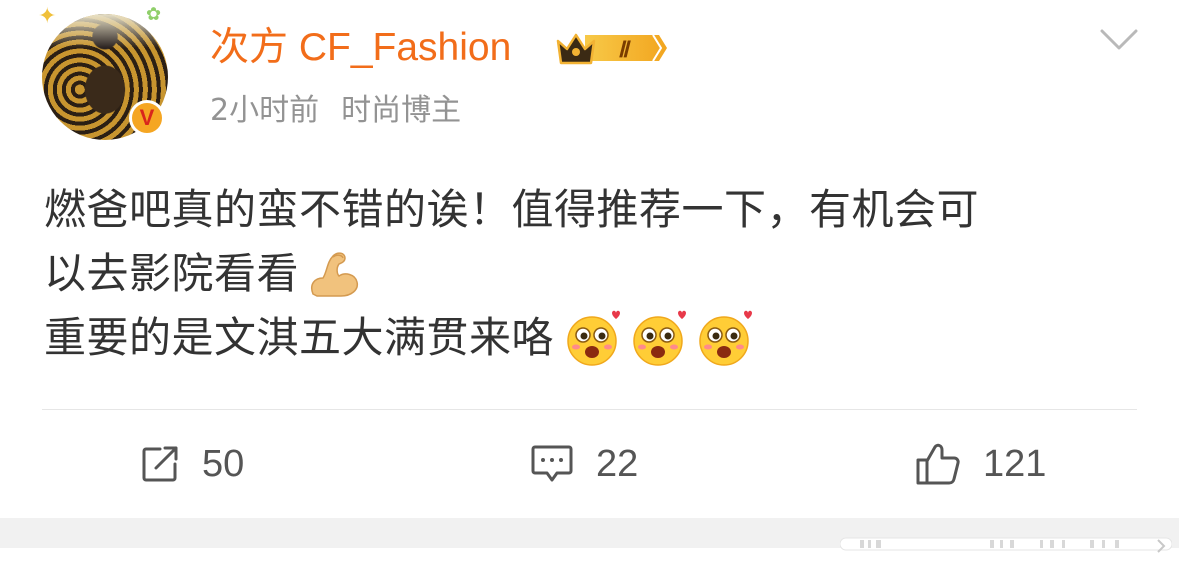 The image size is (1179, 569). What do you see at coordinates (223, 463) in the screenshot?
I see `repost-count: 50` at bounding box center [223, 463].